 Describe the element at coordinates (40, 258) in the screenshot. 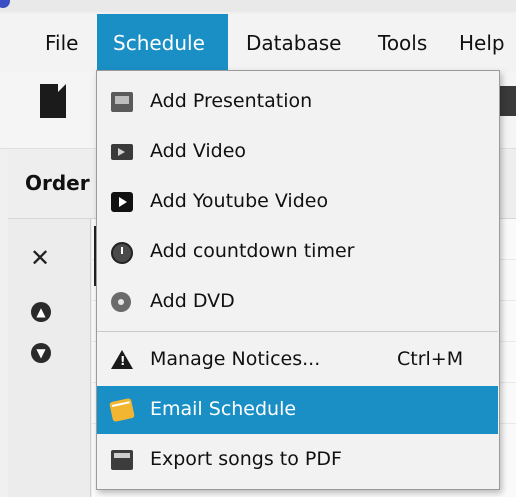

I see `remove-icon: ✕` at that location.